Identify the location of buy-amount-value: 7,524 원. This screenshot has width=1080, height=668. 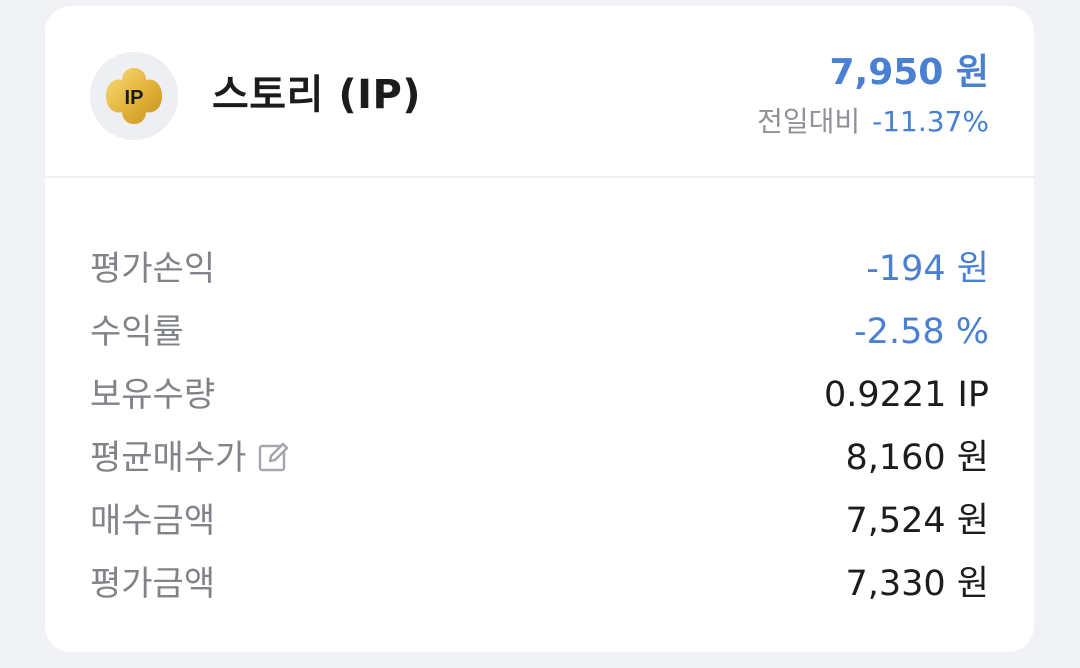
(917, 521).